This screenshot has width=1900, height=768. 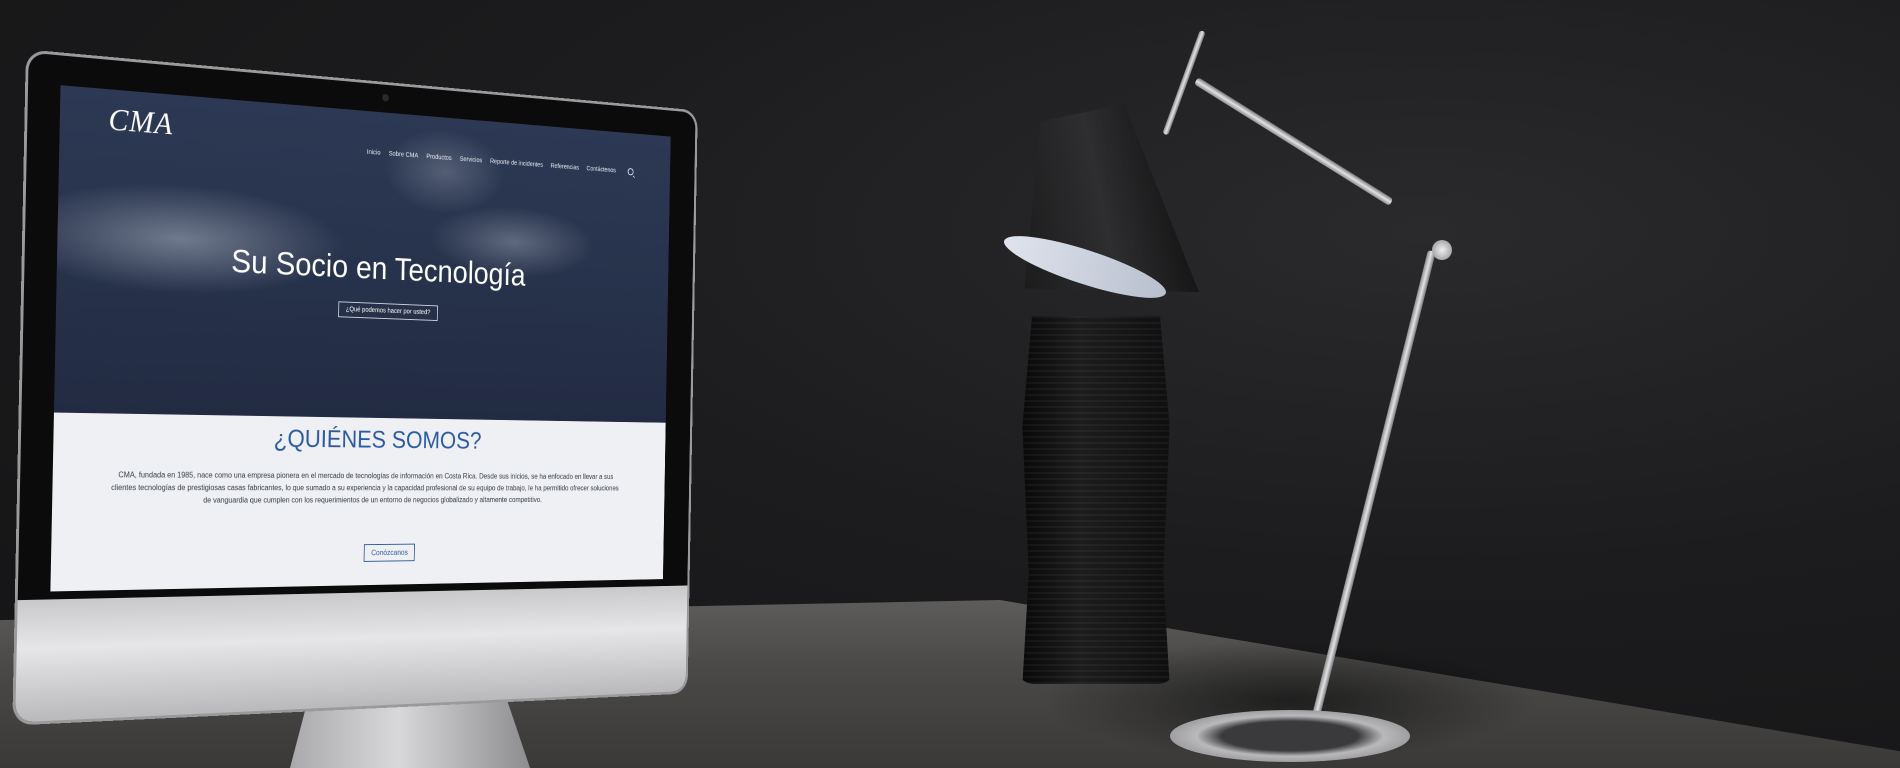 What do you see at coordinates (388, 311) in the screenshot?
I see `hero-cta-button: ¿Qué podemos hacer por usted?` at bounding box center [388, 311].